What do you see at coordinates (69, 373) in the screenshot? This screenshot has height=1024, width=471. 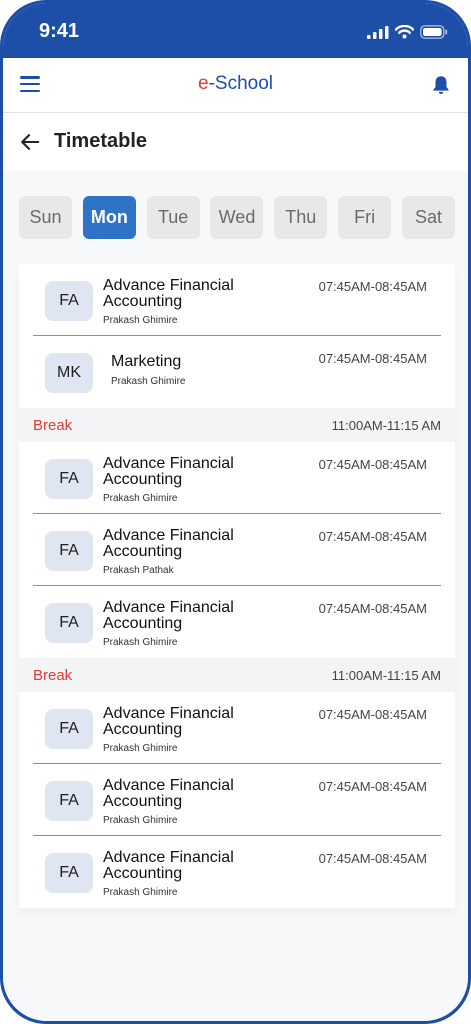 I see `subject-badge: MK` at bounding box center [69, 373].